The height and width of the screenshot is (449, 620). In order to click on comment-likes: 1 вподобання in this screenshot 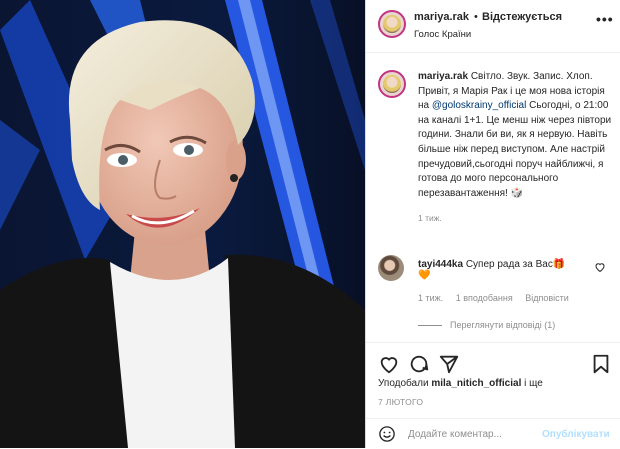, I will do `click(484, 298)`.